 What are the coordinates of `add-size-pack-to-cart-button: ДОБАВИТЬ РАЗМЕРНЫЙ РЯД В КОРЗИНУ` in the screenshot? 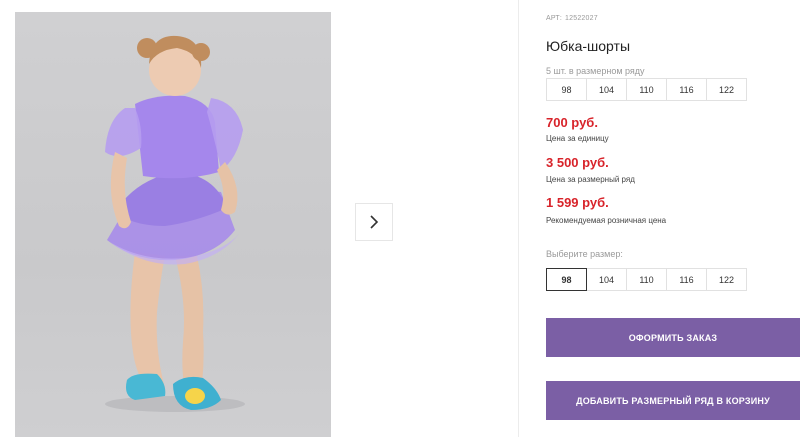 It's located at (673, 400).